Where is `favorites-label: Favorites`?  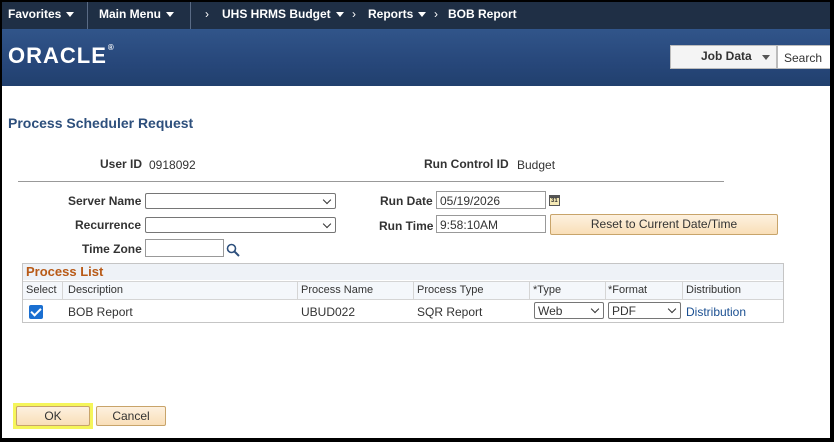 favorites-label: Favorites is located at coordinates (35, 14).